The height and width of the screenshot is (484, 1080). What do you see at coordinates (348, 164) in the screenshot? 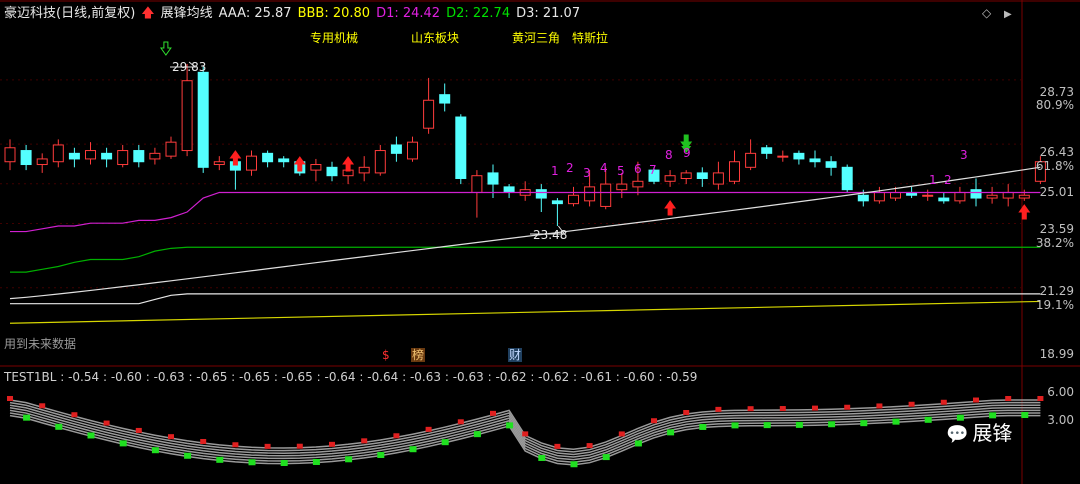
I see `buy-arrow-icon` at bounding box center [348, 164].